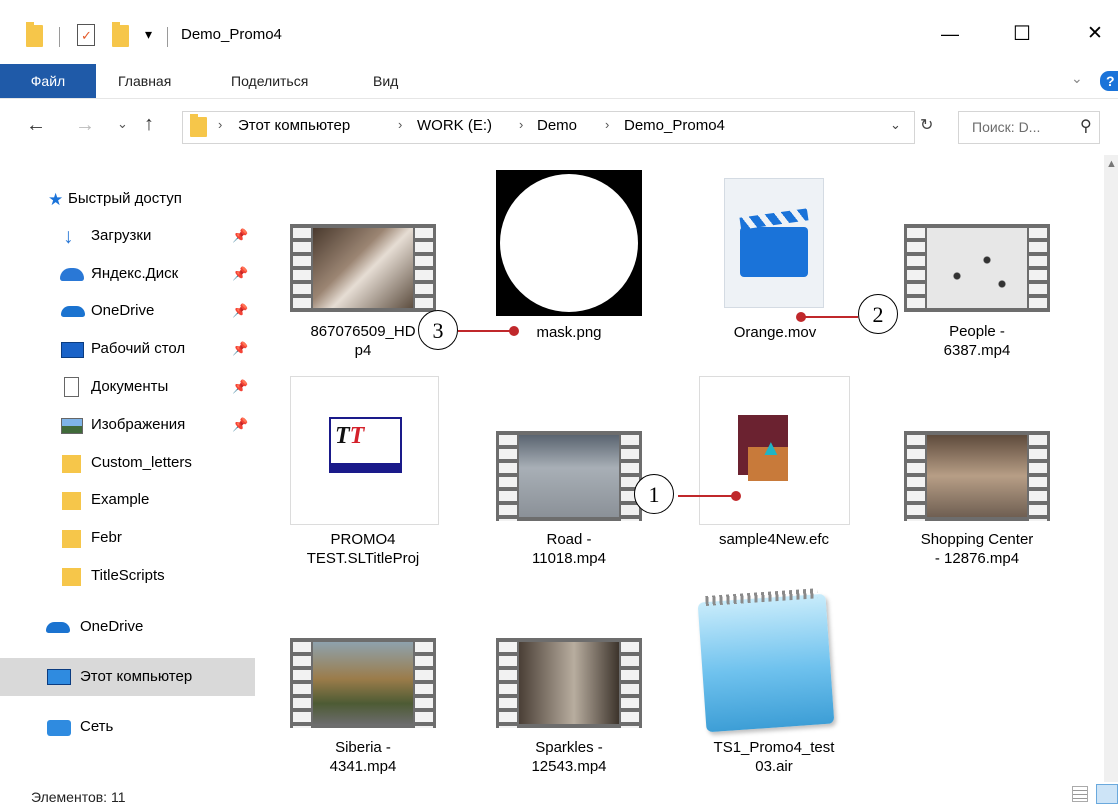  What do you see at coordinates (569, 747) in the screenshot?
I see `file-name: Sparkles -` at bounding box center [569, 747].